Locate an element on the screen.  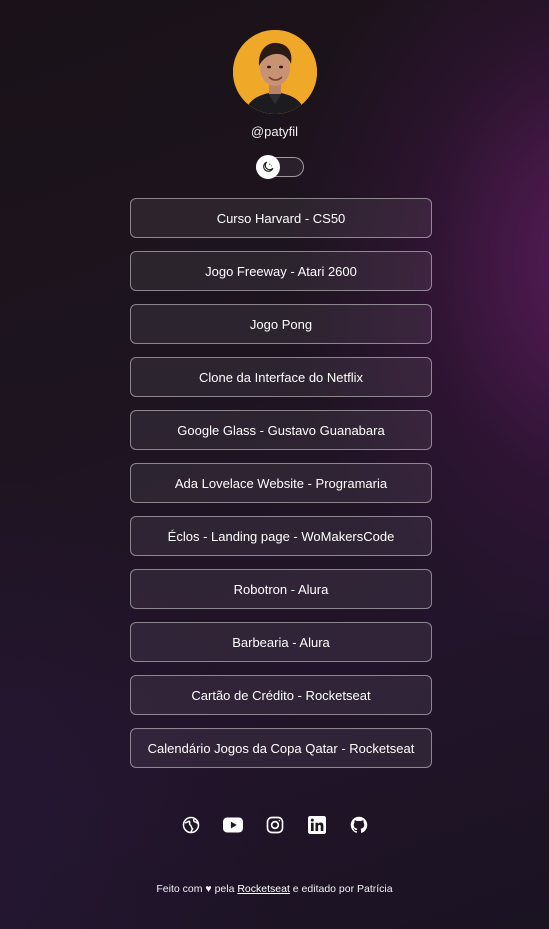
theme-toggle-knob is located at coordinates (268, 167).